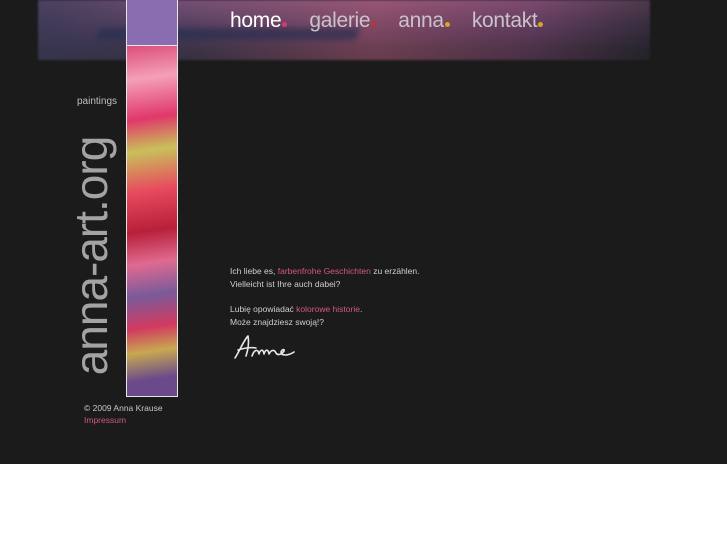 Image resolution: width=727 pixels, height=545 pixels. What do you see at coordinates (263, 309) in the screenshot?
I see `intro-pl-prefix: Lubię opowiadać` at bounding box center [263, 309].